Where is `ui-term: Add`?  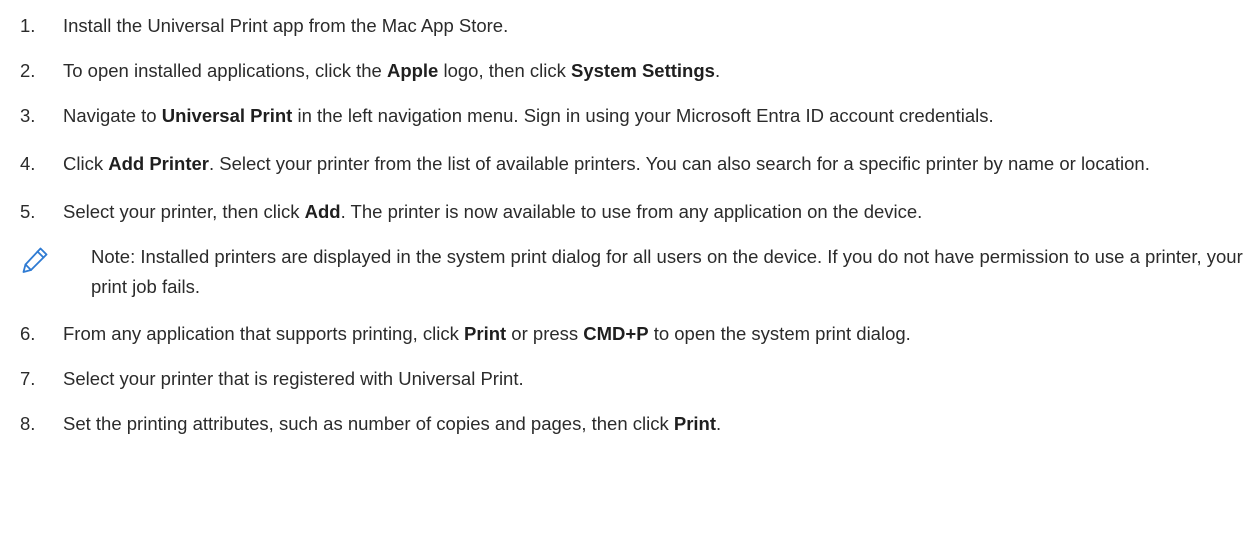 ui-term: Add is located at coordinates (322, 211).